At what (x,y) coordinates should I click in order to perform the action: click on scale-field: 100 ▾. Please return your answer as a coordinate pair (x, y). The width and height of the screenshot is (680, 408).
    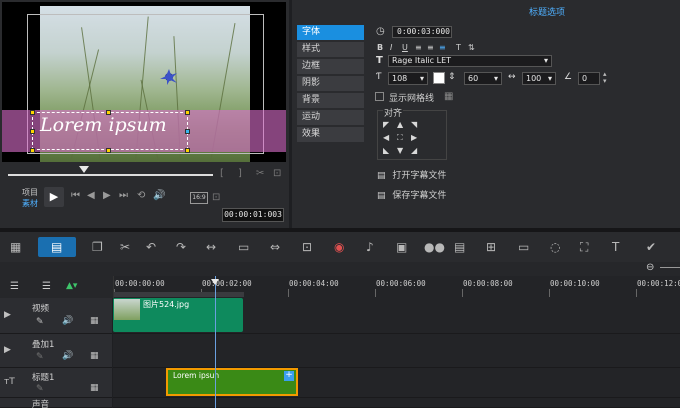
    Looking at the image, I should click on (539, 78).